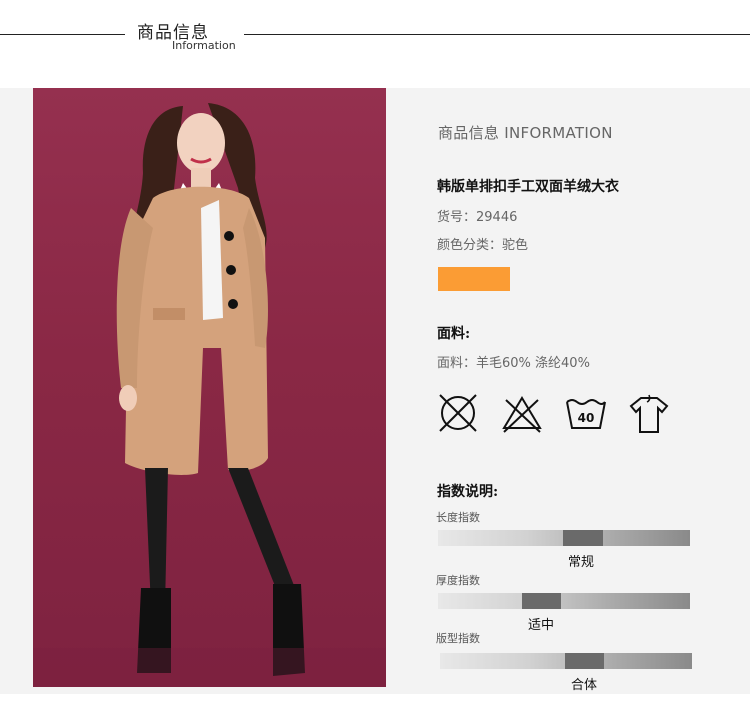  What do you see at coordinates (528, 187) in the screenshot?
I see `product-name: 韩版单排扣手工双面羊绒大衣` at bounding box center [528, 187].